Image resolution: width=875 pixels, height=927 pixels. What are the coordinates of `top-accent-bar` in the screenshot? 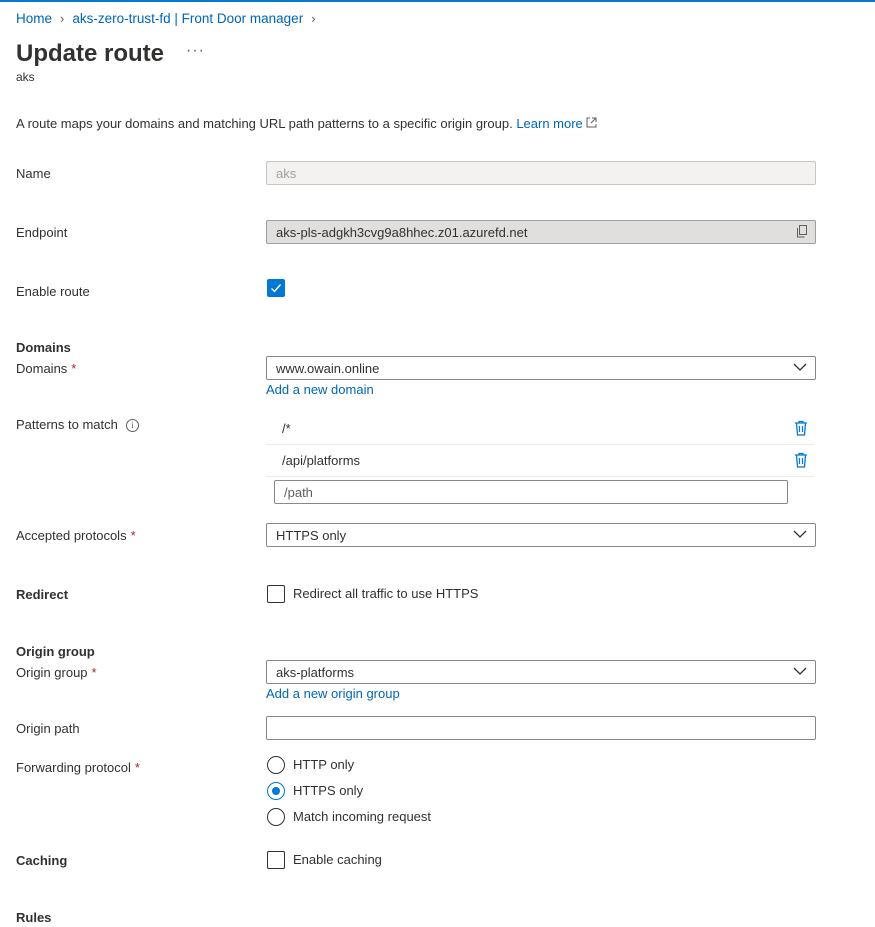 It's located at (437, 1).